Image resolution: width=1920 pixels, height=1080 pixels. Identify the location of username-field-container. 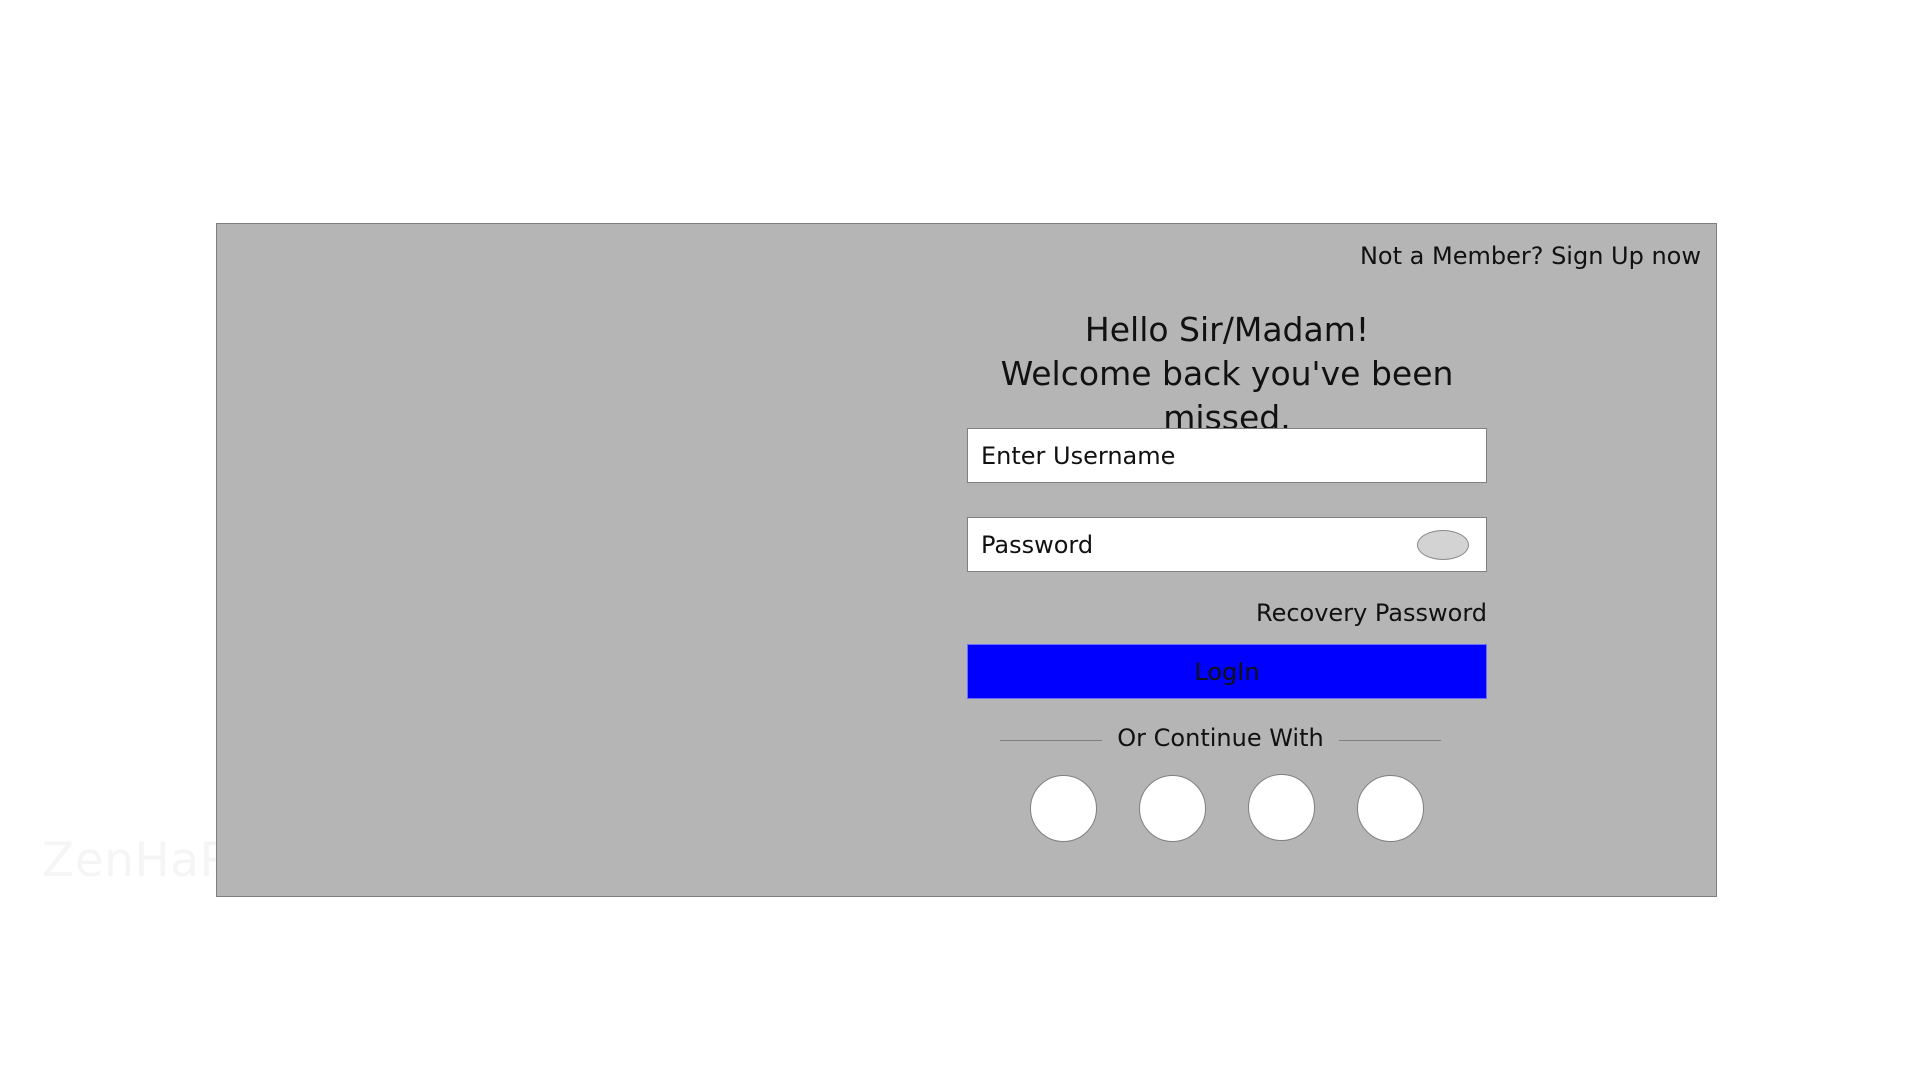
(1227, 455).